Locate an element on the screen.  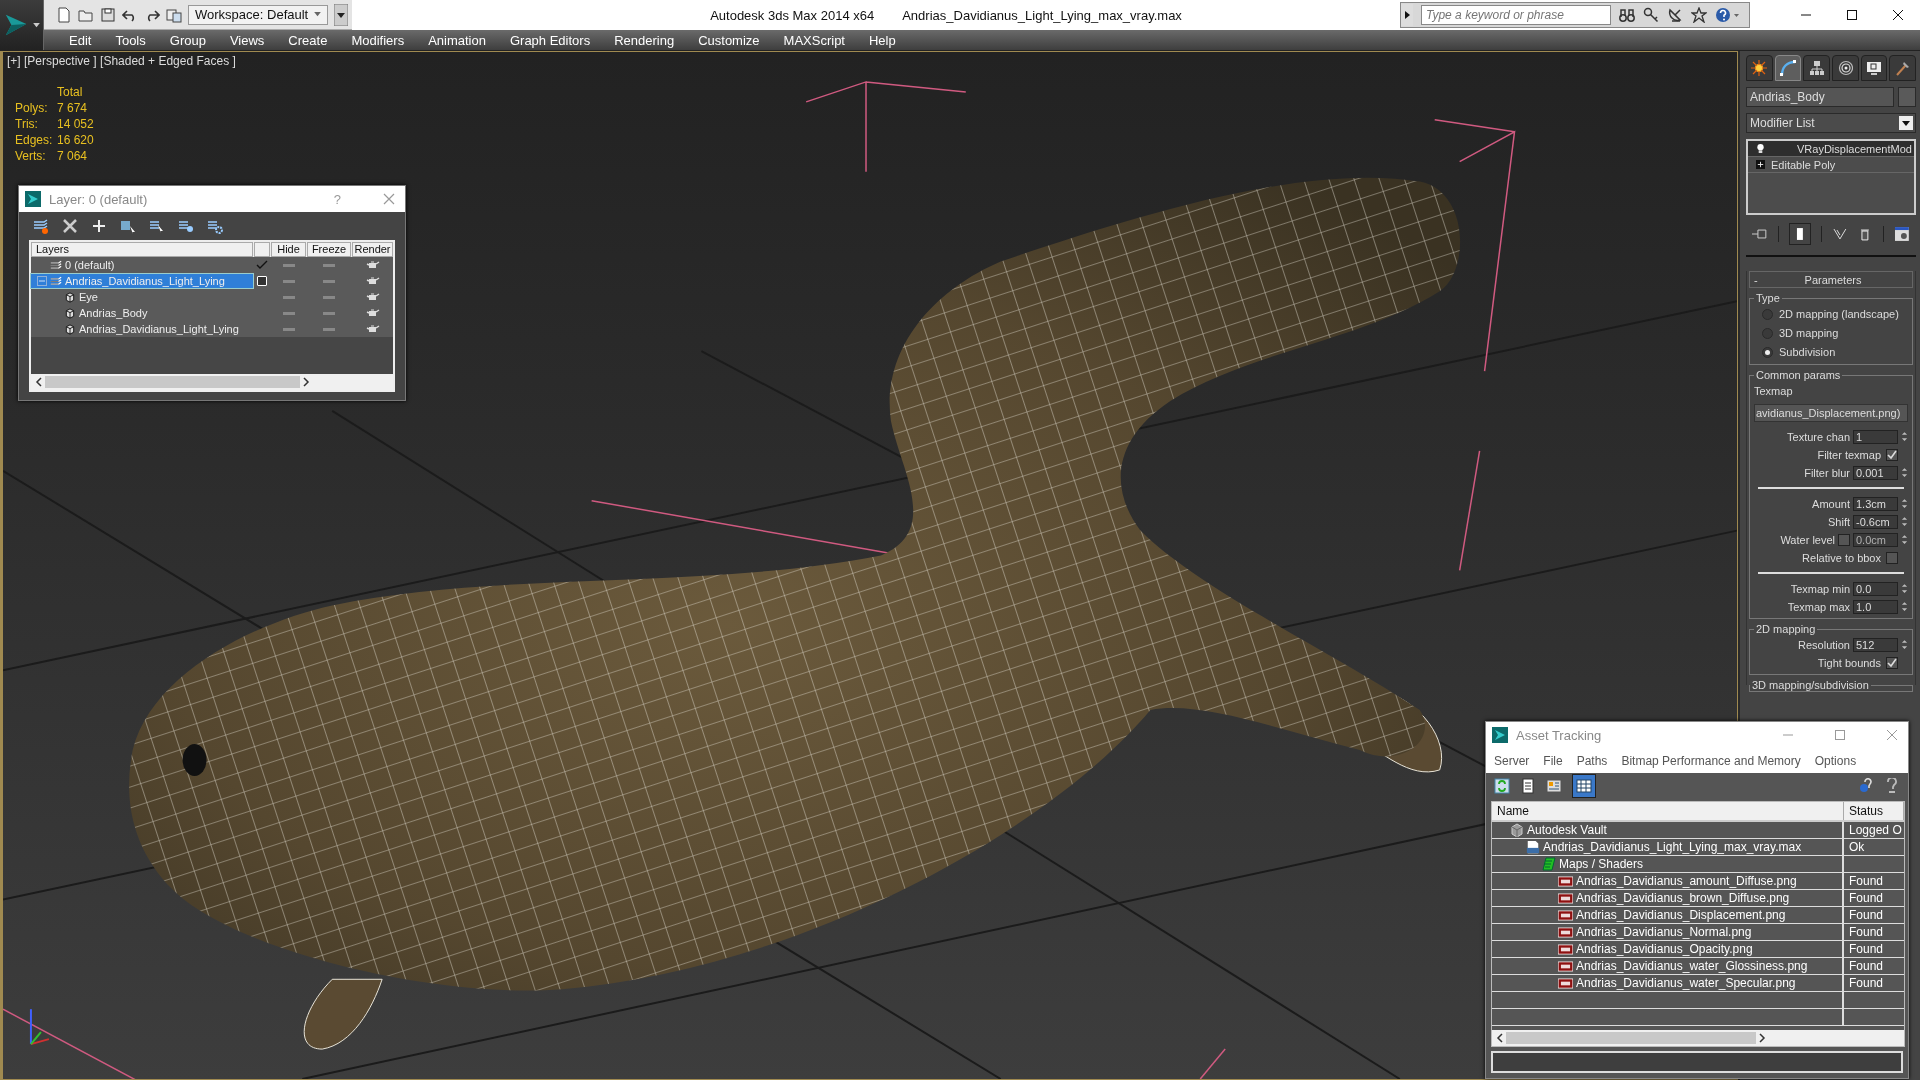
pin-icon is located at coordinates (1760, 234).